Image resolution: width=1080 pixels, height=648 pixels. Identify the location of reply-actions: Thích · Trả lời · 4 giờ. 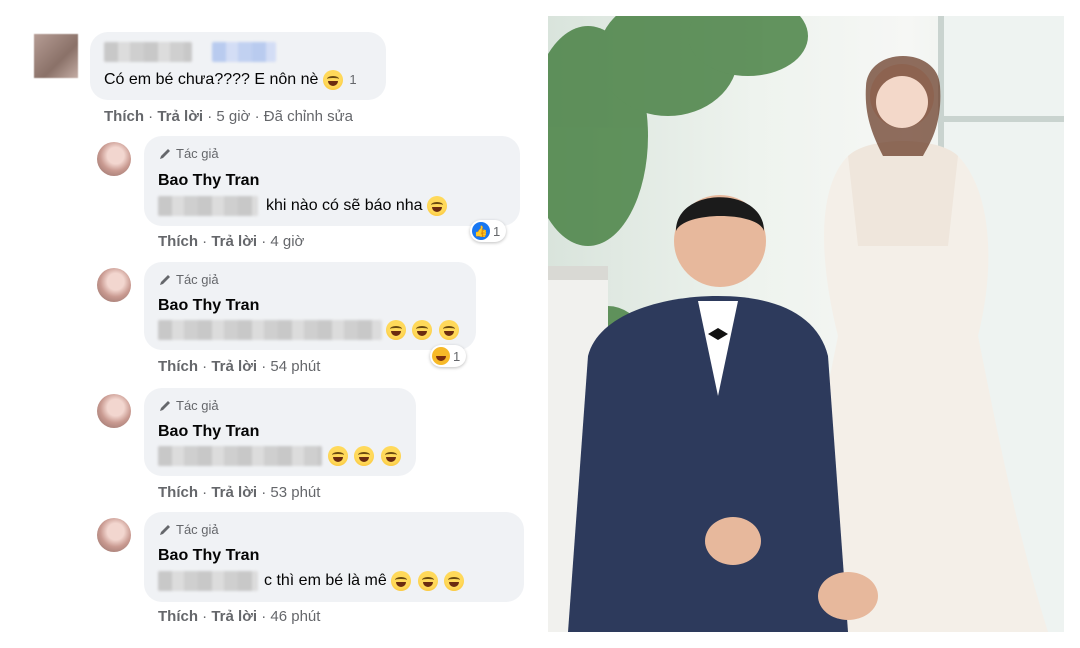
(231, 241).